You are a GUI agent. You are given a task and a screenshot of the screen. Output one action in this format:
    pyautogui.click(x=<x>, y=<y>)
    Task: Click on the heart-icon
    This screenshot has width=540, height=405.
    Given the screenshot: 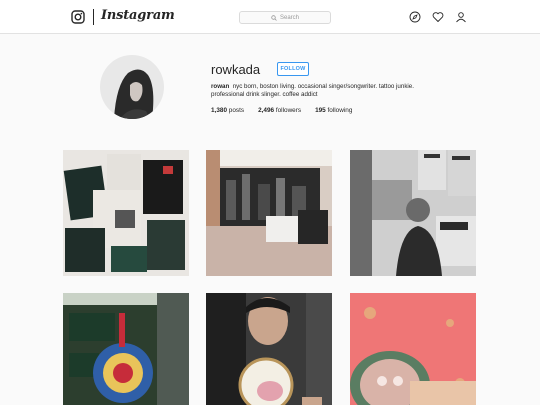 What is the action you would take?
    pyautogui.click(x=438, y=17)
    